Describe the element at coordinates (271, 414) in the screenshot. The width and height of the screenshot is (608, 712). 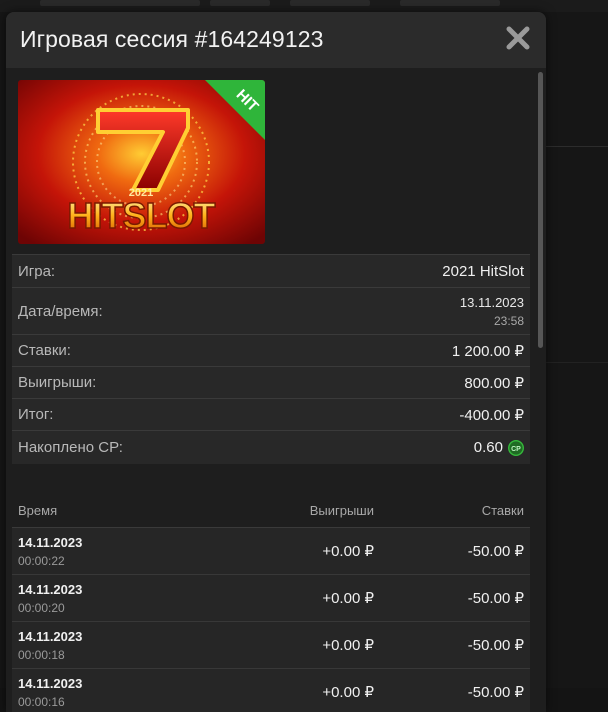
I see `info-row-total: Итог: -400.00 ₽` at that location.